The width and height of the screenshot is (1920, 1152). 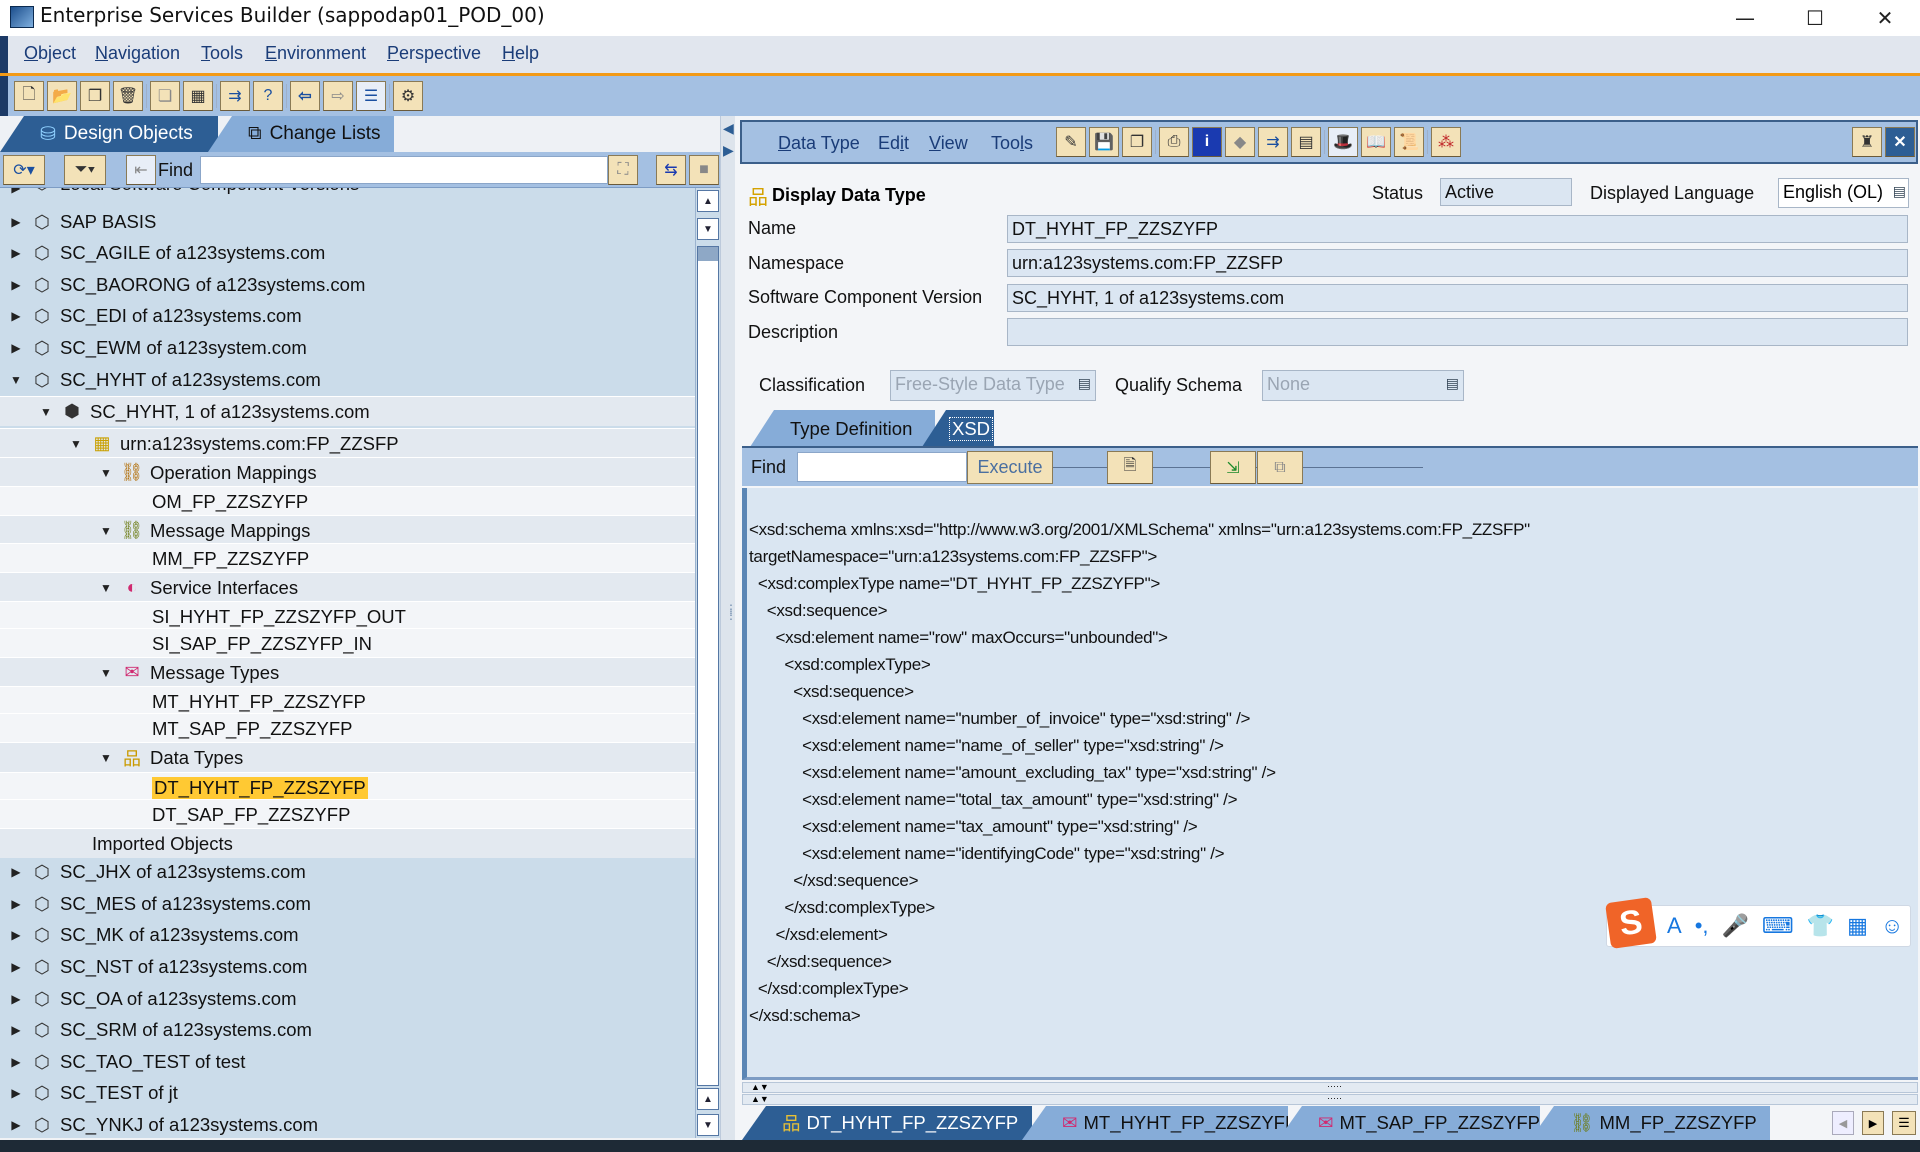 I want to click on copy-icon: ❐, so click(x=95, y=96).